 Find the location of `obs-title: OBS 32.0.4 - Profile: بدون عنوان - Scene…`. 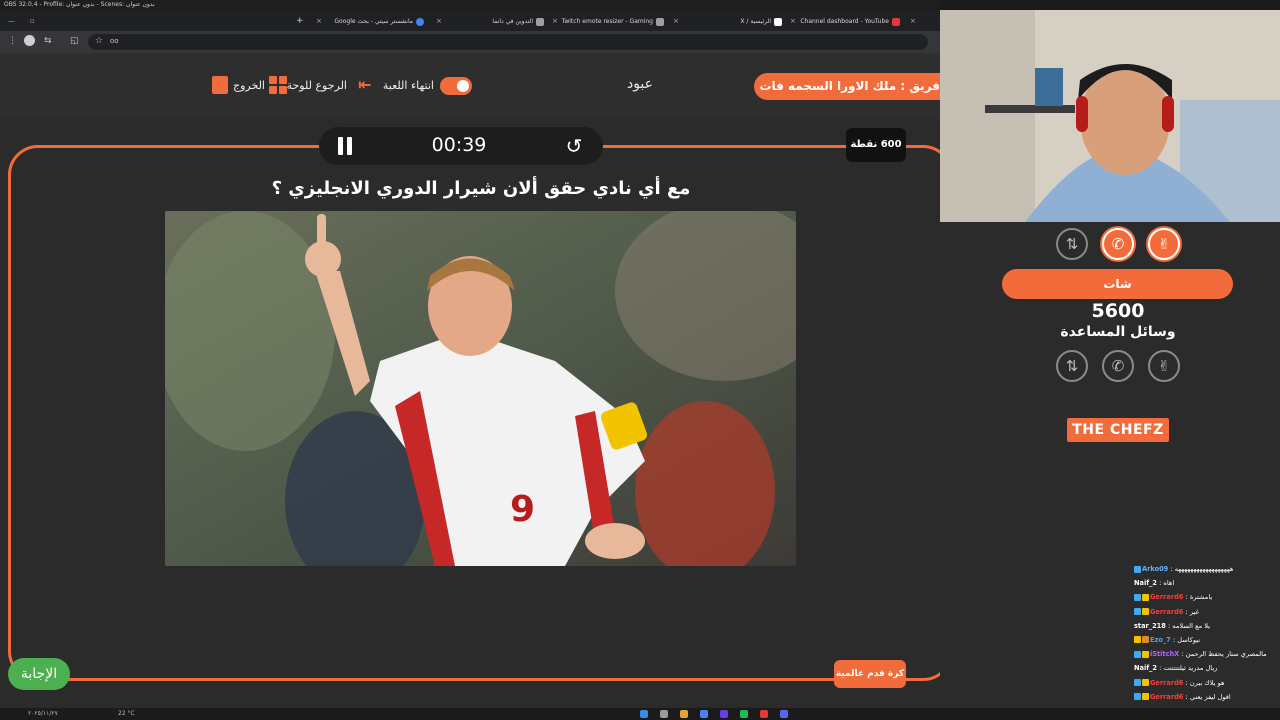

obs-title: OBS 32.0.4 - Profile: بدون عنوان - Scene… is located at coordinates (79, 4).